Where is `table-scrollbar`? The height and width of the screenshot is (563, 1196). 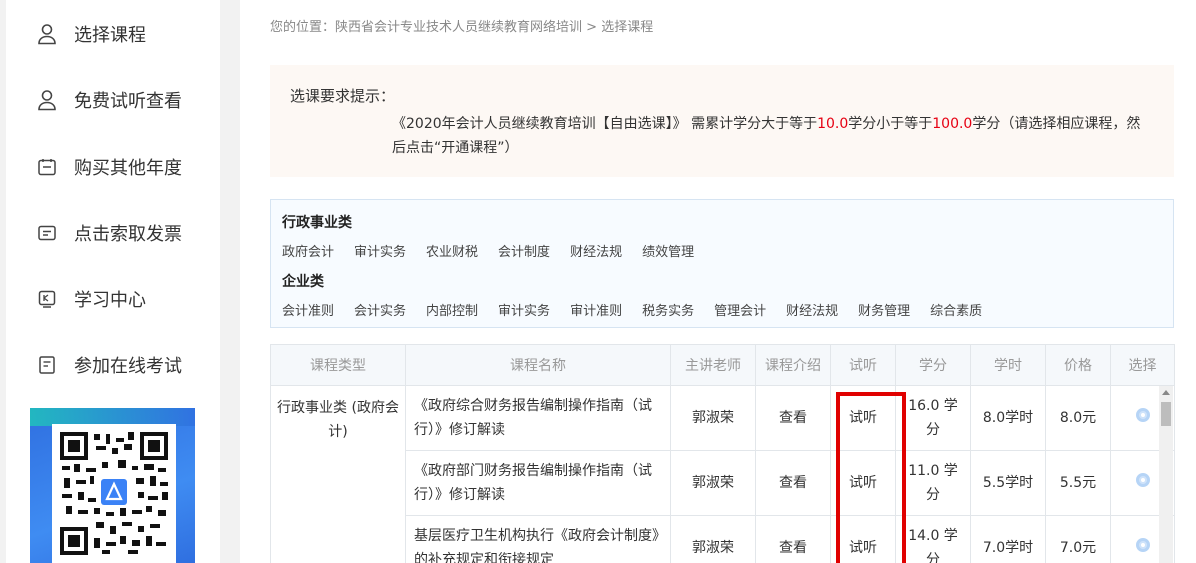 table-scrollbar is located at coordinates (1166, 474).